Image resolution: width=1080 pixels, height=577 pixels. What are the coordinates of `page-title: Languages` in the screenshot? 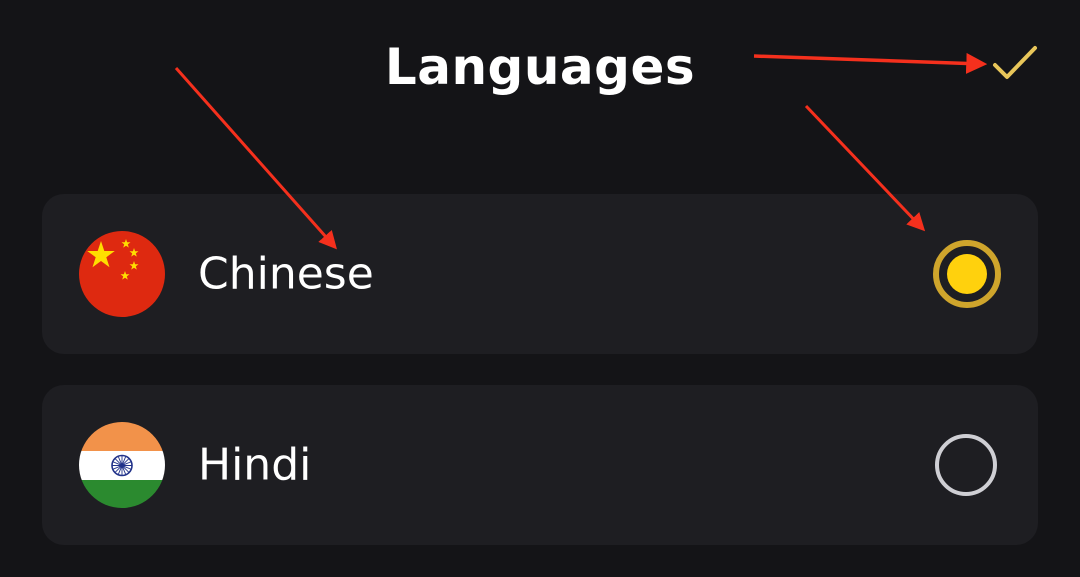 It's located at (540, 67).